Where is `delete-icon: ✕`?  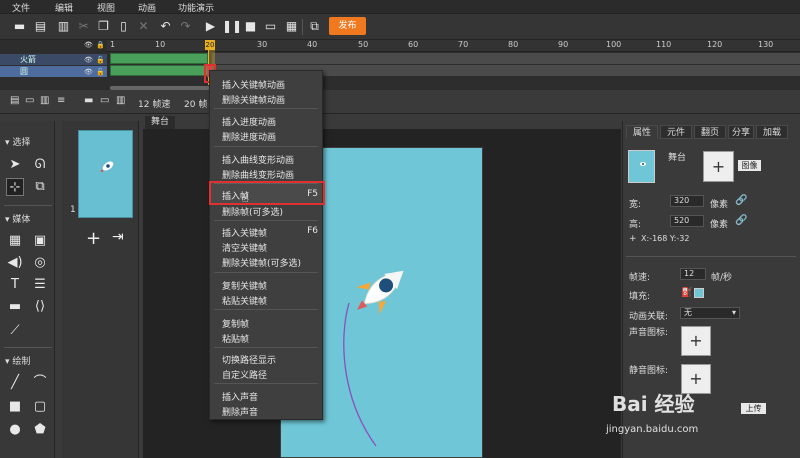 delete-icon: ✕ is located at coordinates (143, 26).